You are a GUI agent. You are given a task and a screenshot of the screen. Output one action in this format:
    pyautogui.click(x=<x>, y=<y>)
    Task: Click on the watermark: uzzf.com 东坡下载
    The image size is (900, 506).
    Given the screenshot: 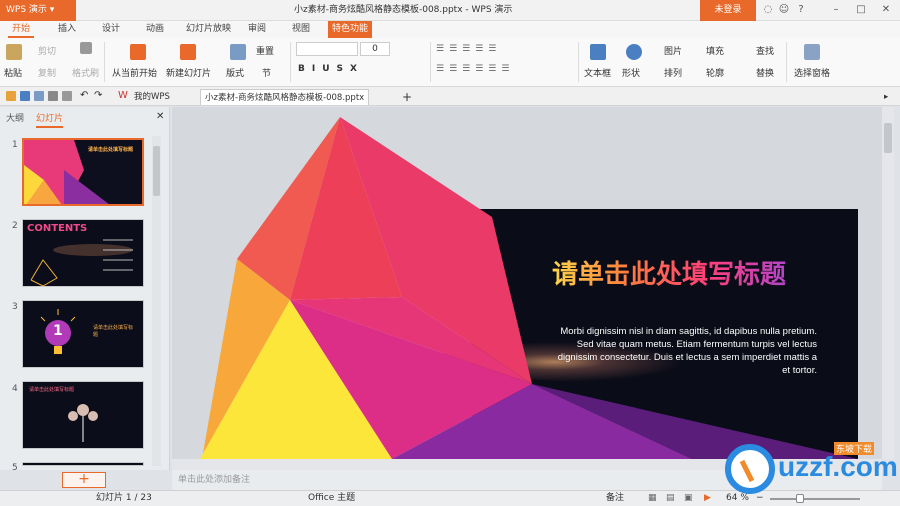 What is the action you would take?
    pyautogui.click(x=811, y=471)
    